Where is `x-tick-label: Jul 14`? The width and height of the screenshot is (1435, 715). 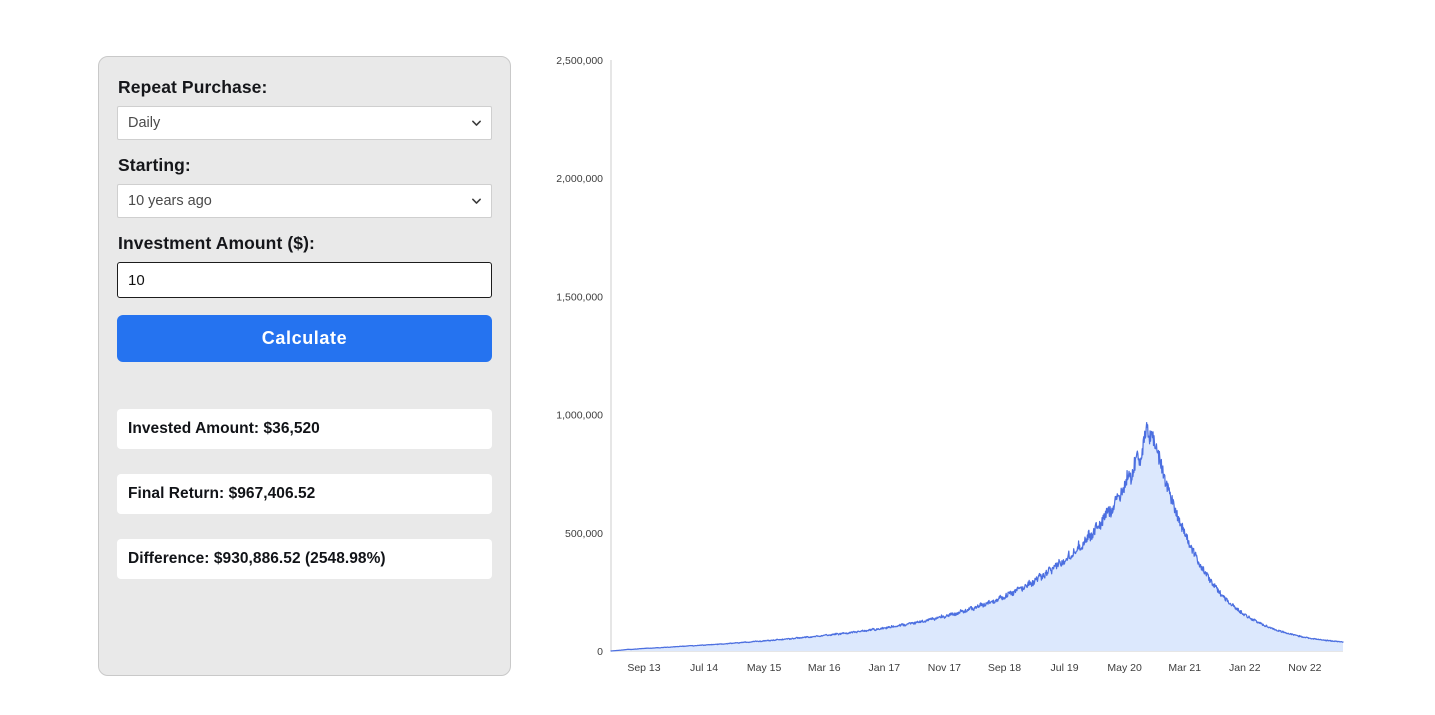
x-tick-label: Jul 14 is located at coordinates (704, 668).